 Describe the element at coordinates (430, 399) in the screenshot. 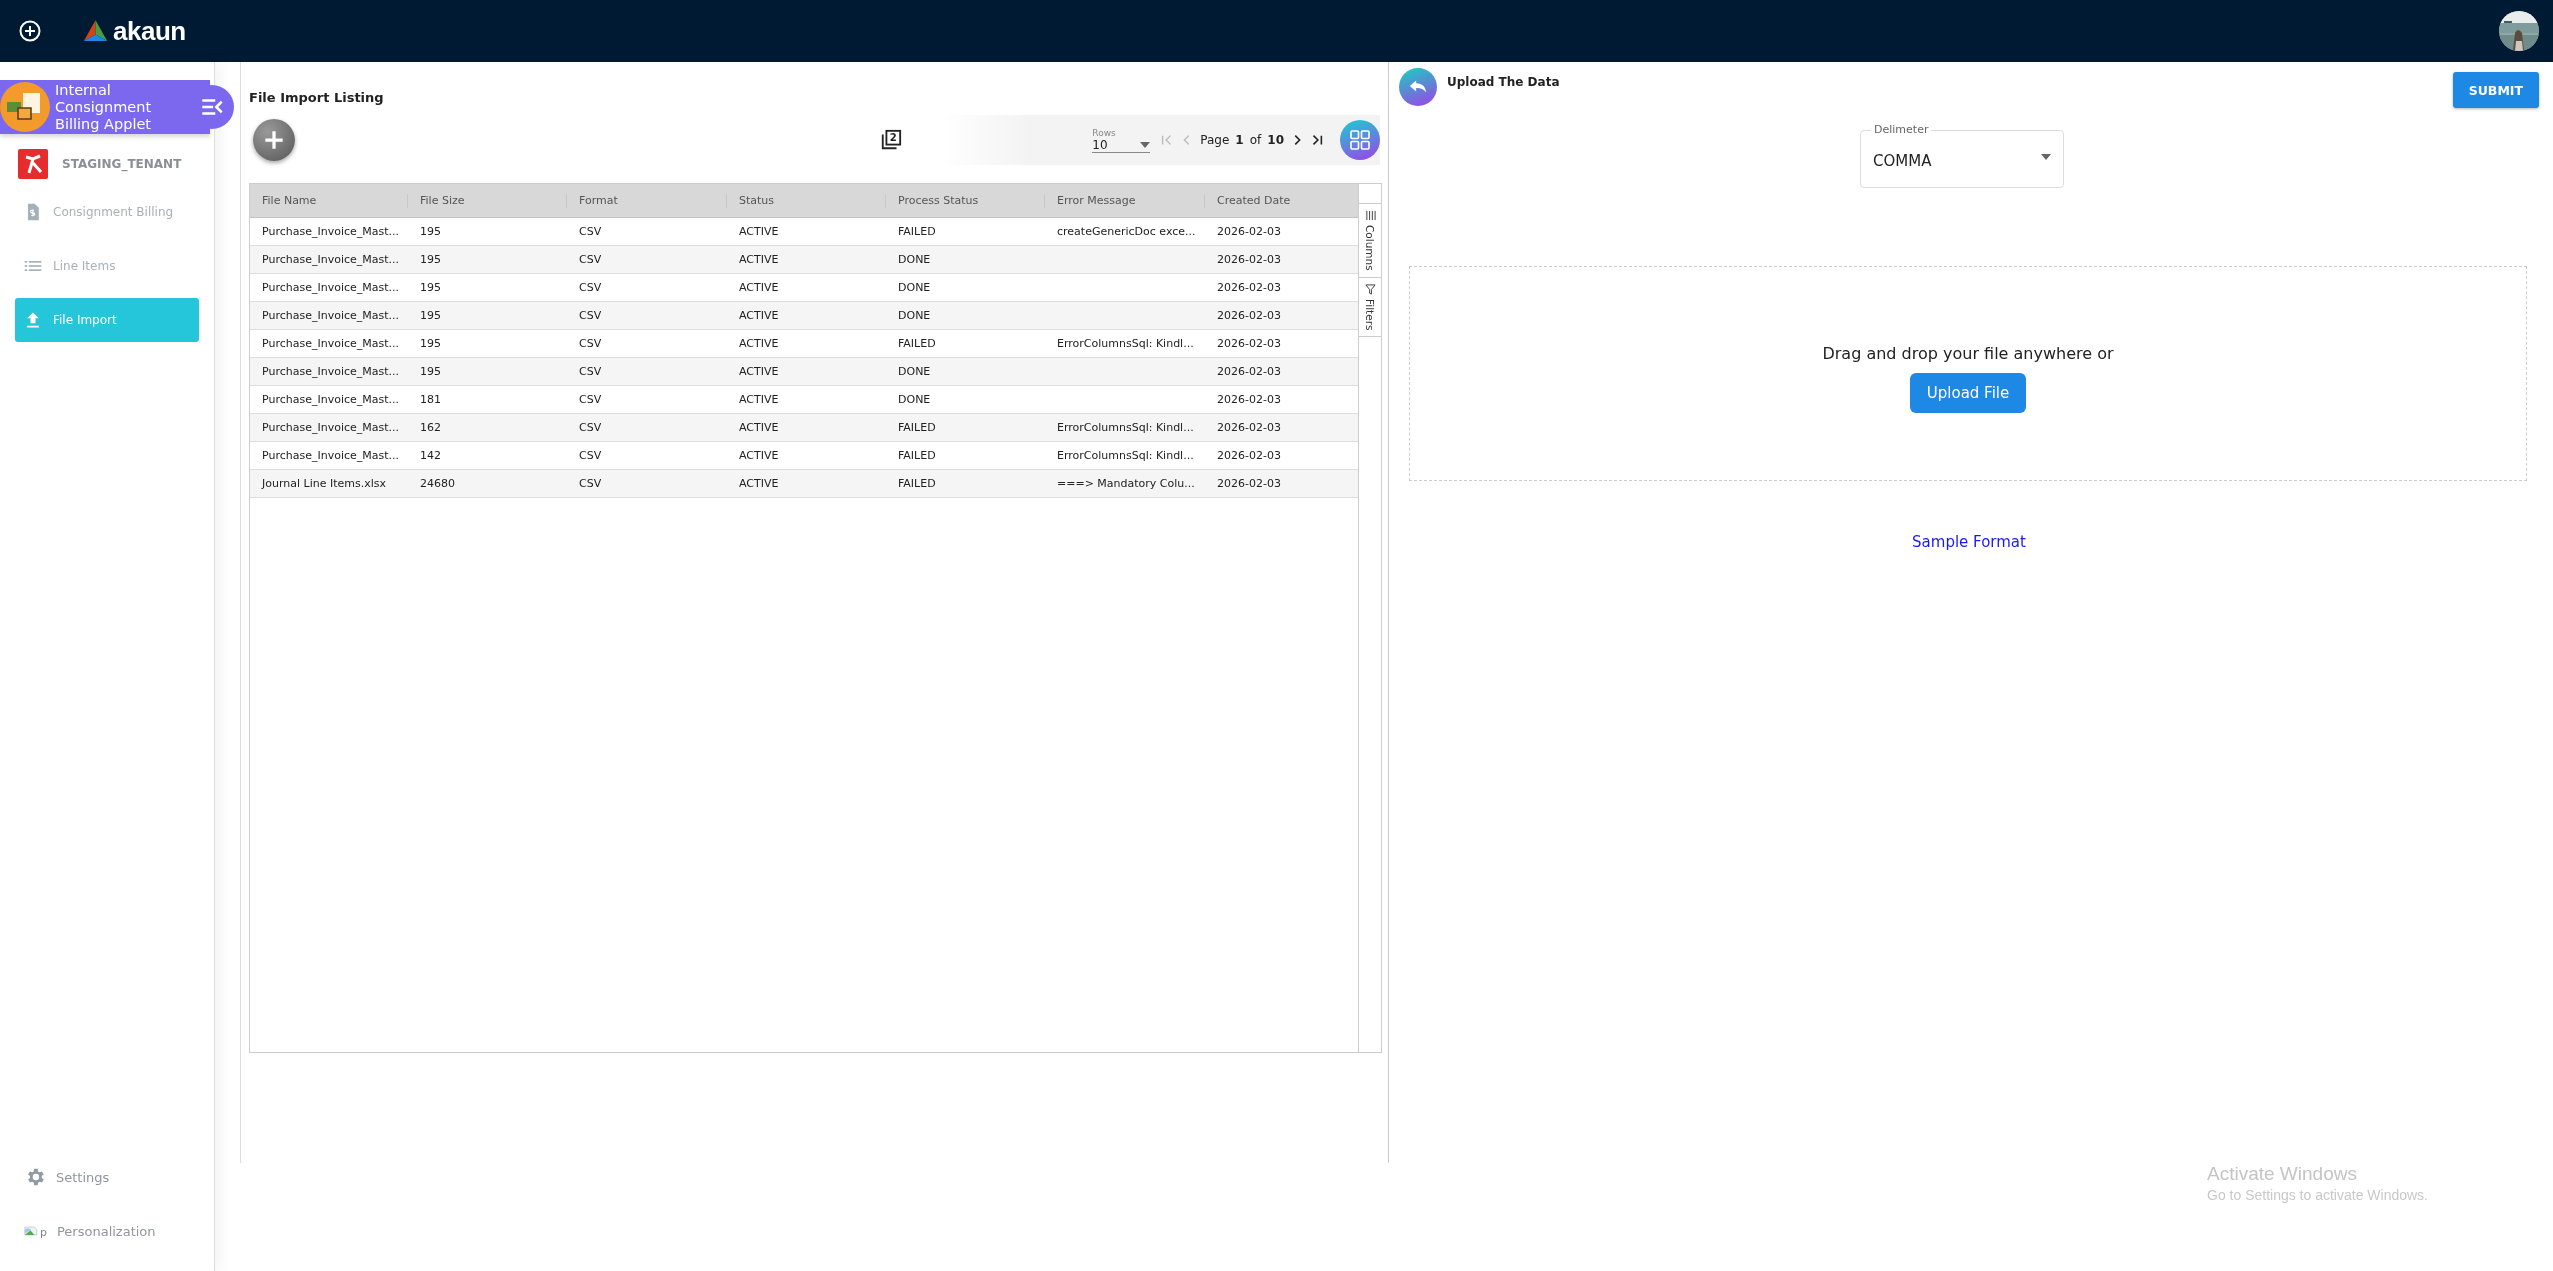

I see `table-cell: 181` at that location.